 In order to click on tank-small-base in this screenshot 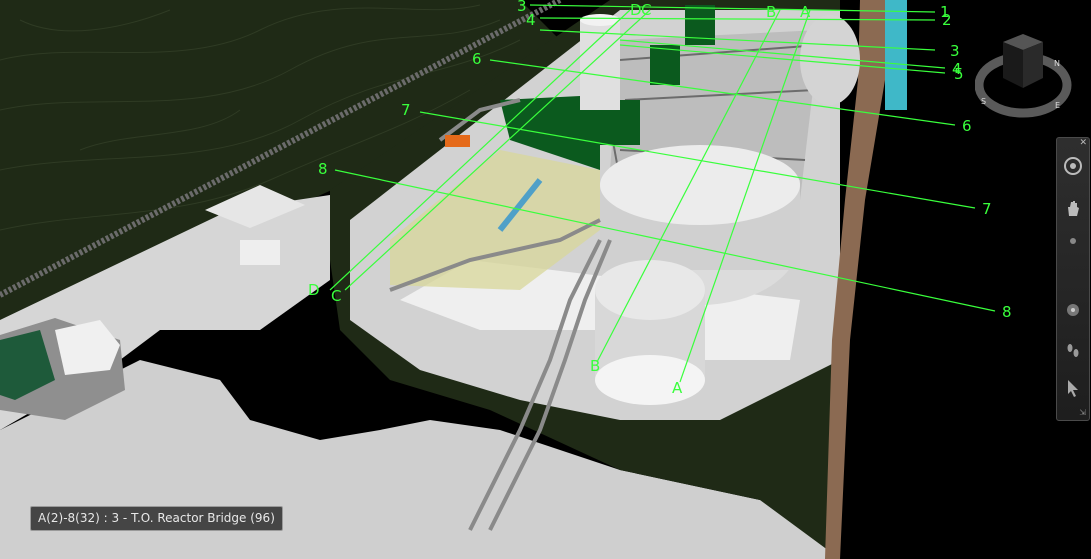, I will do `click(650, 380)`.